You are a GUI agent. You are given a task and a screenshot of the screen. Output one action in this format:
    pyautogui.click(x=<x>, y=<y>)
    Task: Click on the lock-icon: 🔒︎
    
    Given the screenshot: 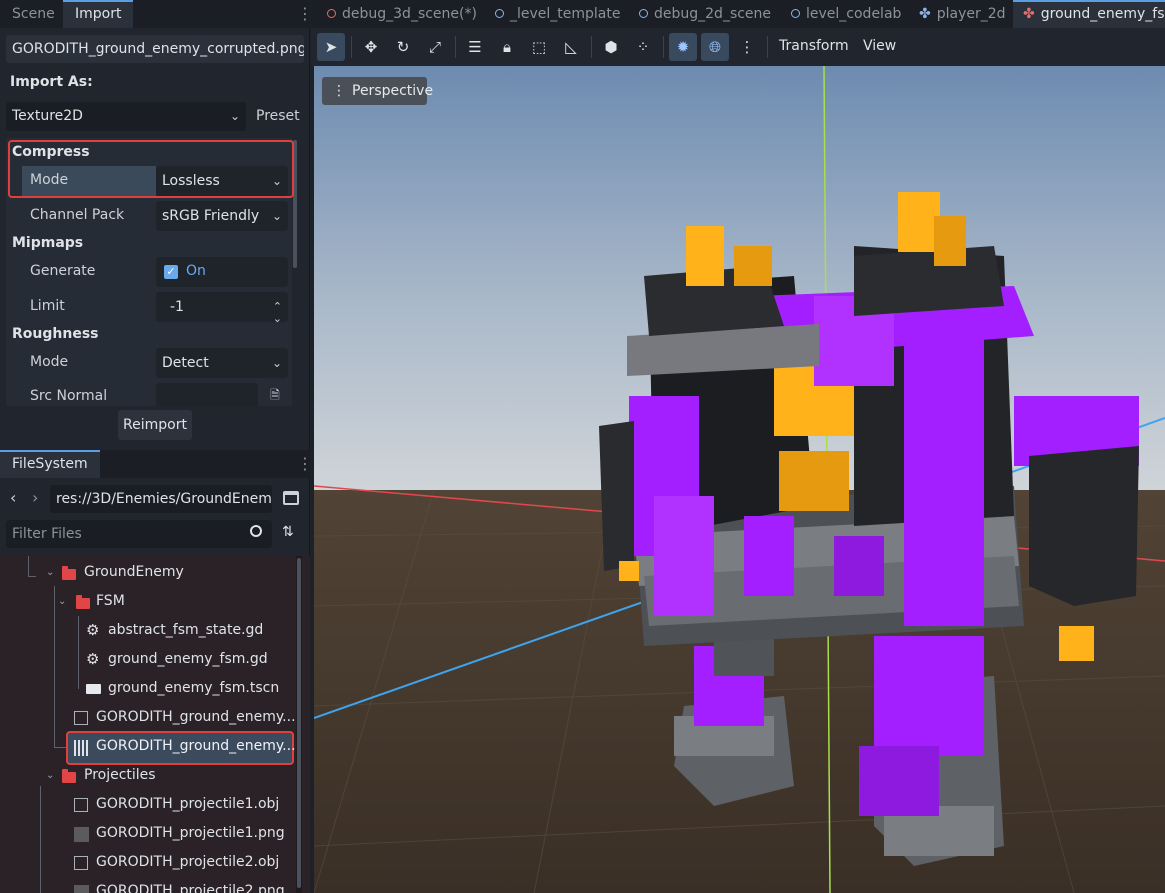 What is the action you would take?
    pyautogui.click(x=507, y=47)
    